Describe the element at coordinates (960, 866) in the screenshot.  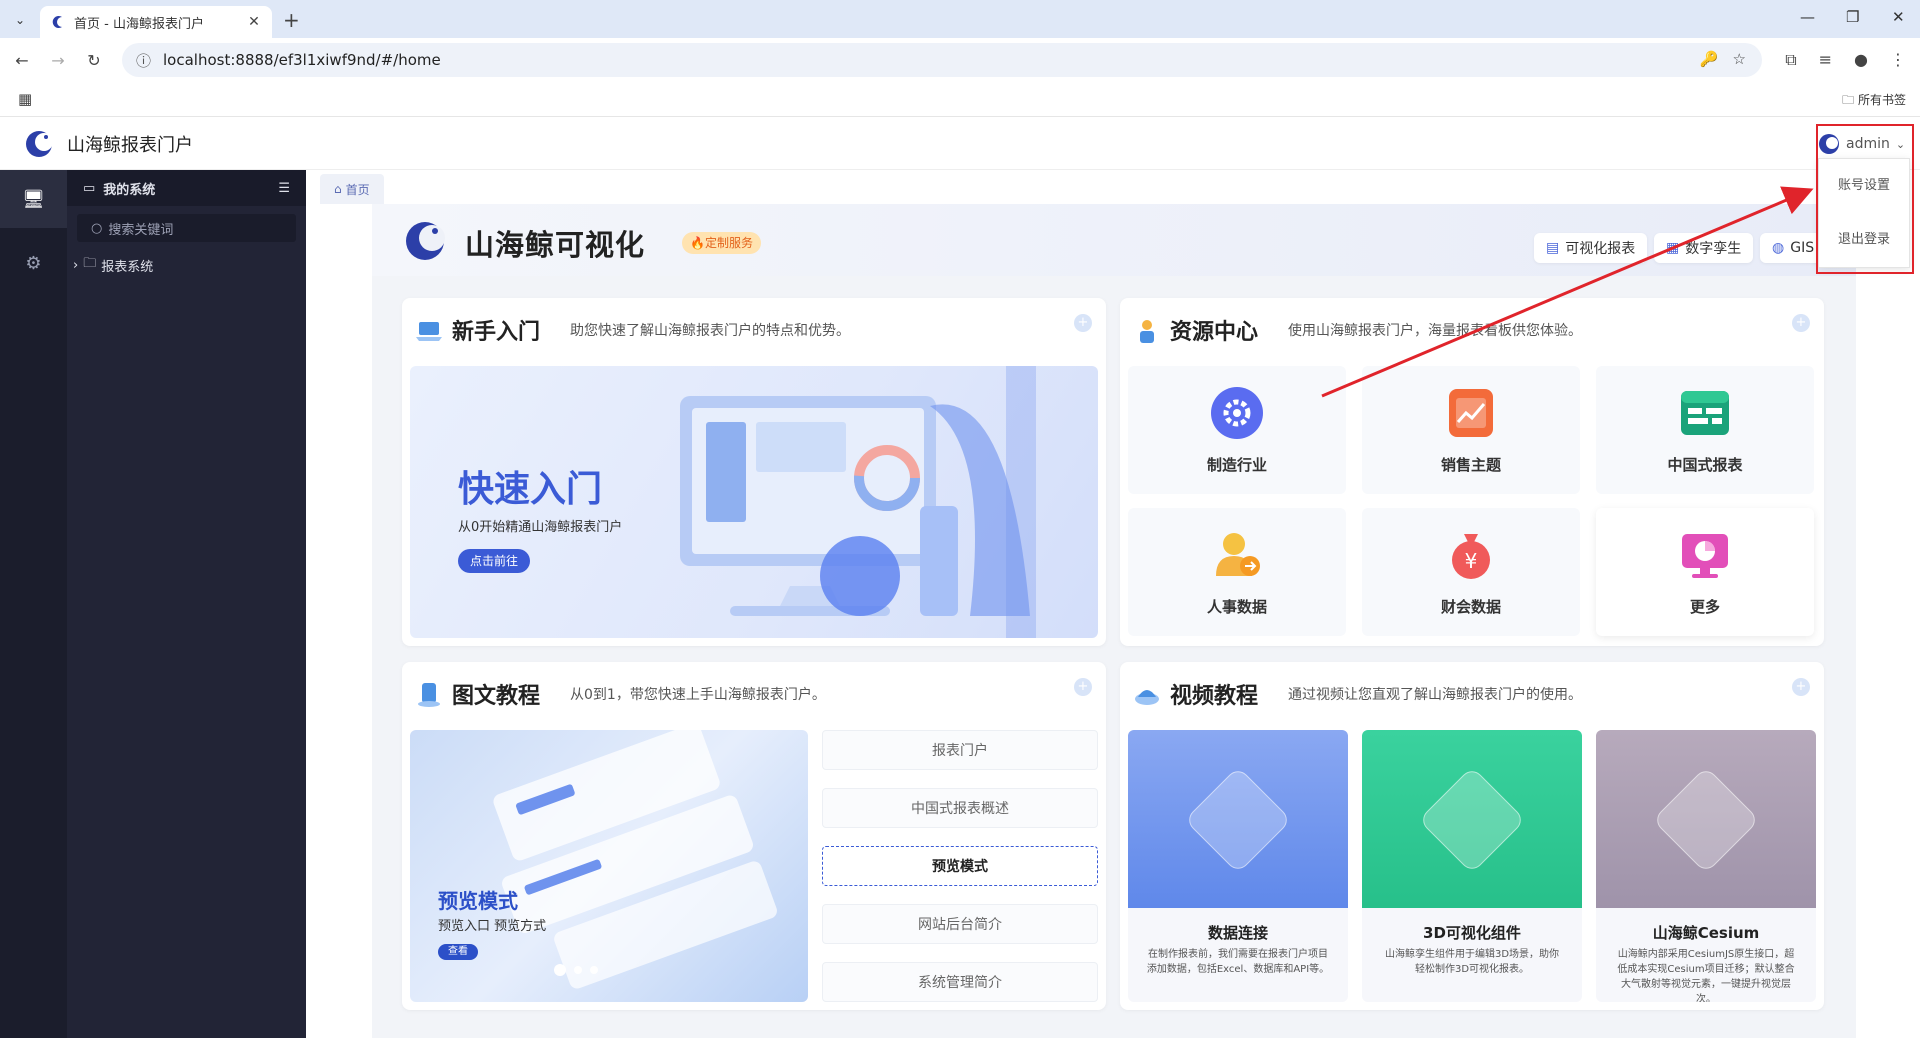
I see `tutorial-item-active: 预览模式` at that location.